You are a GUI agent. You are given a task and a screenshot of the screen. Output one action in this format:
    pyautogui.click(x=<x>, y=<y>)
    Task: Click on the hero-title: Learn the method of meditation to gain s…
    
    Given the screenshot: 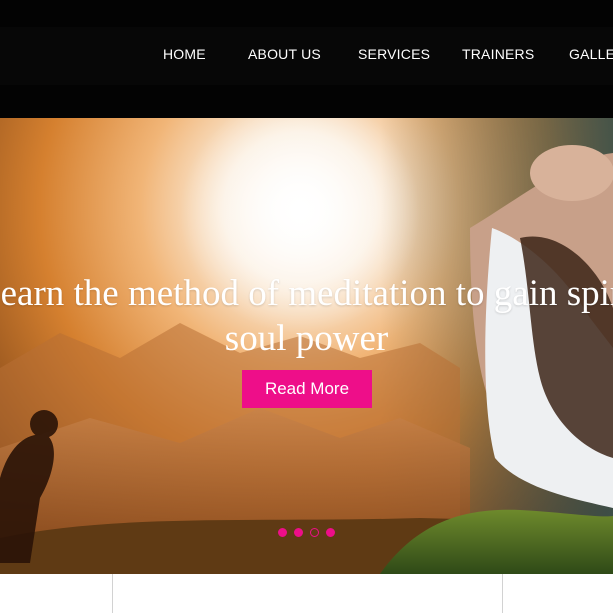 What is the action you would take?
    pyautogui.click(x=306, y=293)
    